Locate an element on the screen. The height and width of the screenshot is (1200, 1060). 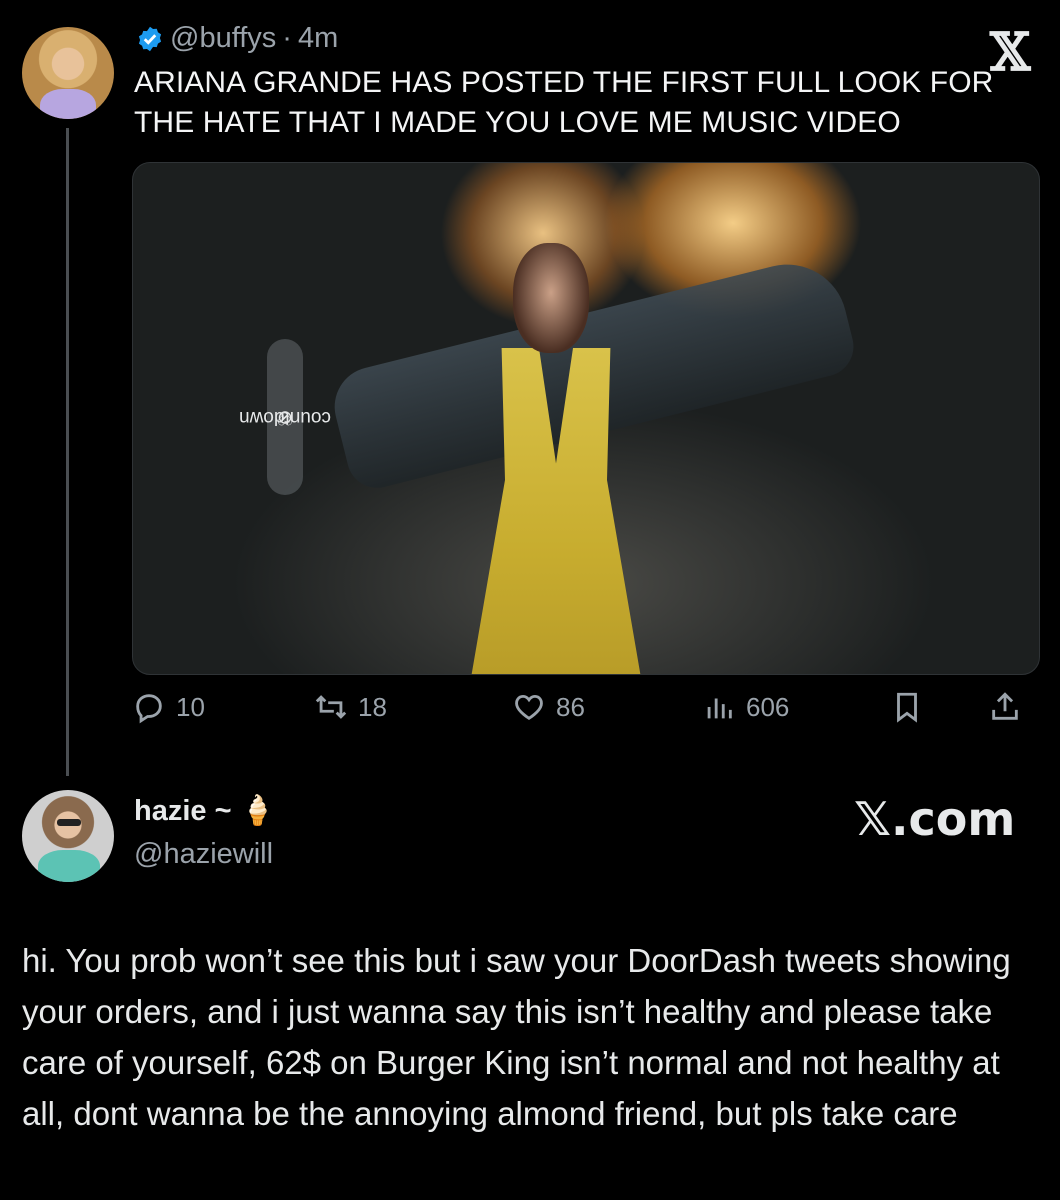
repost-count: 18 is located at coordinates (372, 706).